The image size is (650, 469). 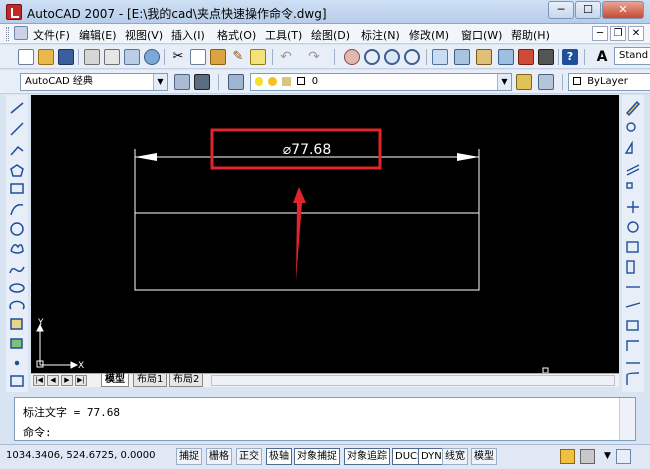 What do you see at coordinates (623, 10) in the screenshot?
I see `close-button: ✕` at bounding box center [623, 10].